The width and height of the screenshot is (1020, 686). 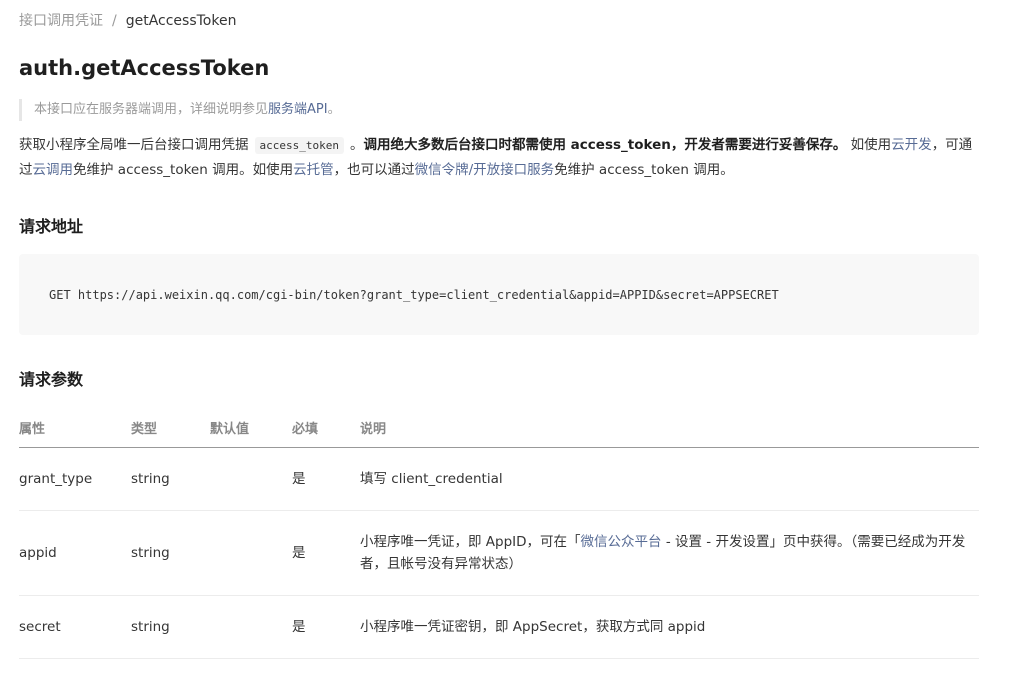 What do you see at coordinates (75, 553) in the screenshot?
I see `param-name: appid` at bounding box center [75, 553].